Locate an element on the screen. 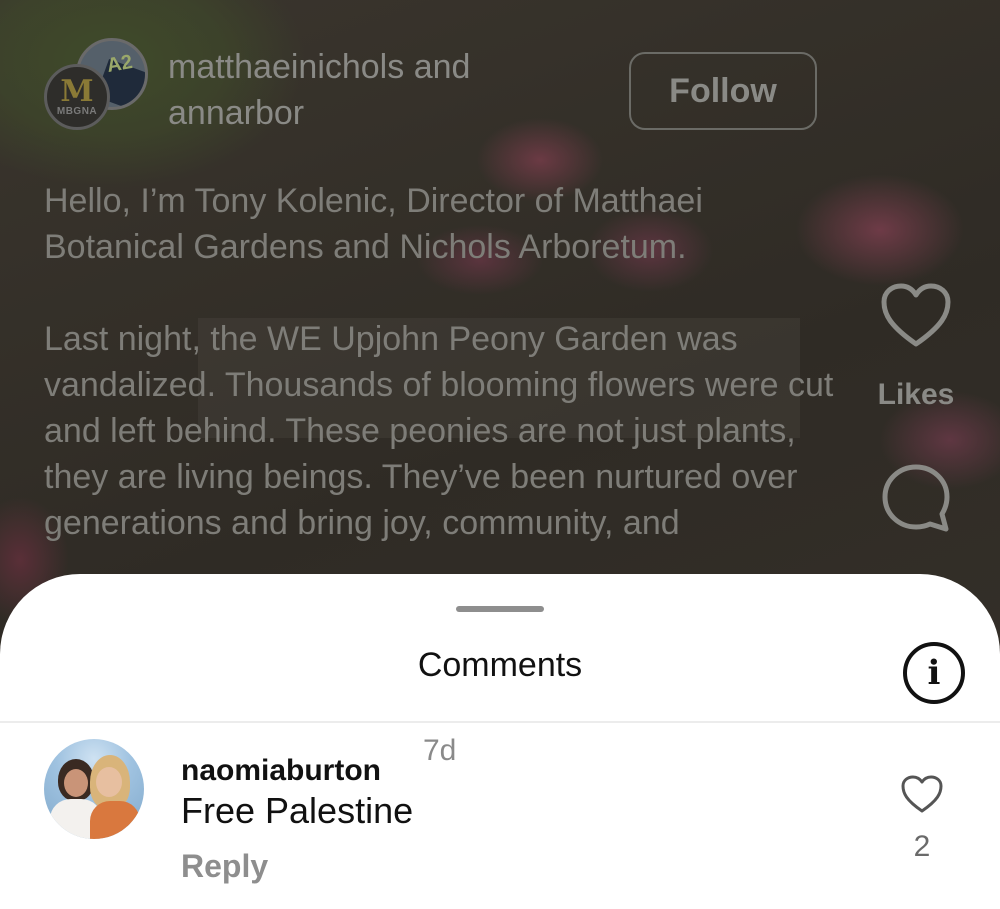 This screenshot has width=1000, height=909. post-author-avatars: A2 M MBGNA is located at coordinates (96, 84).